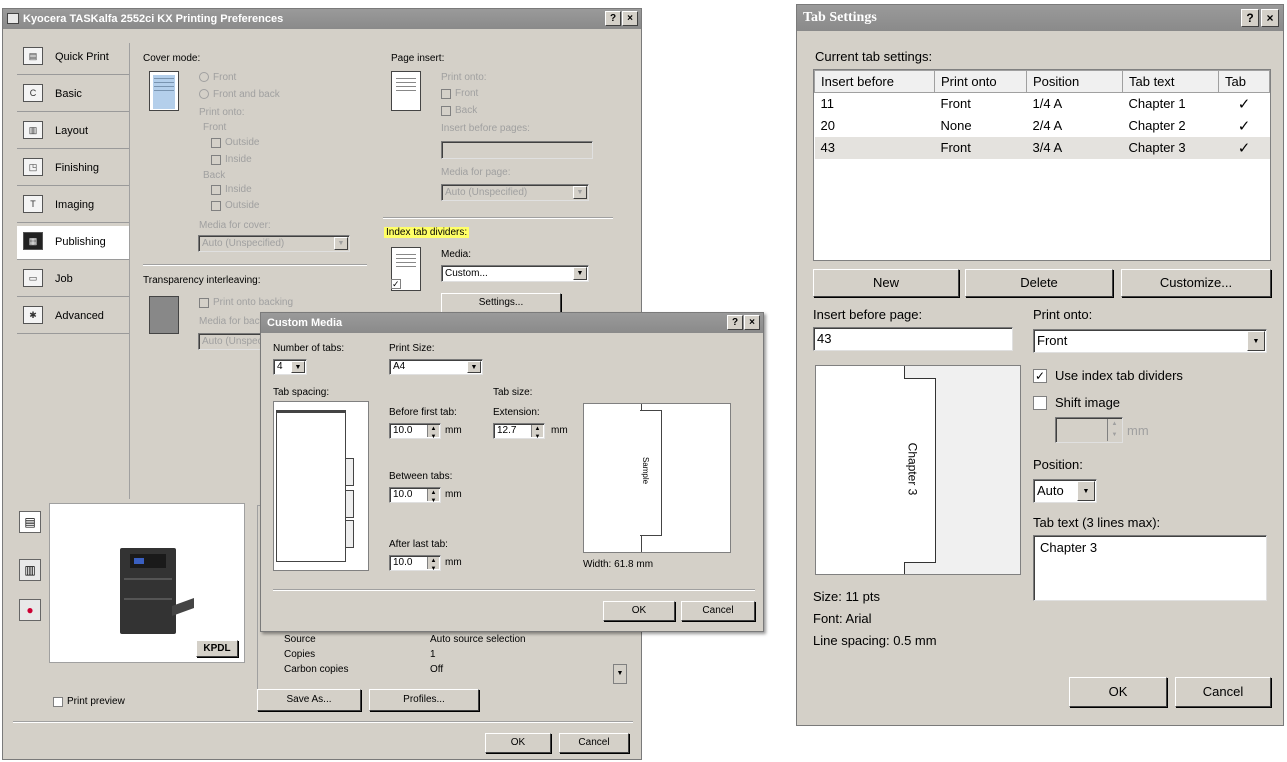 This screenshot has width=1287, height=762. Describe the element at coordinates (1119, 375) in the screenshot. I see `use-index-tab-dividers-label: Use index tab dividers` at that location.